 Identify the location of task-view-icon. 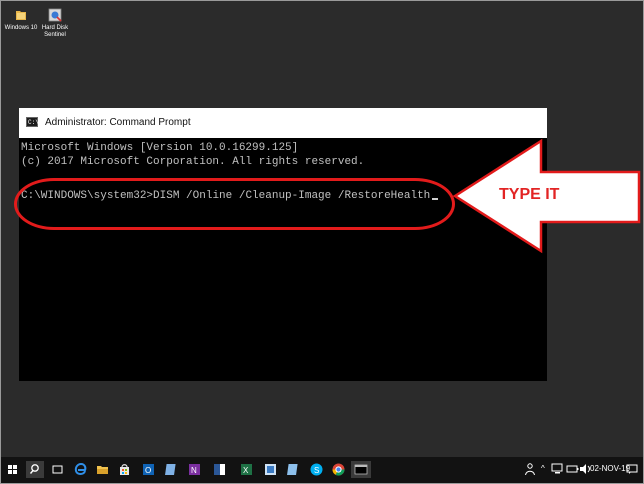
(57, 469).